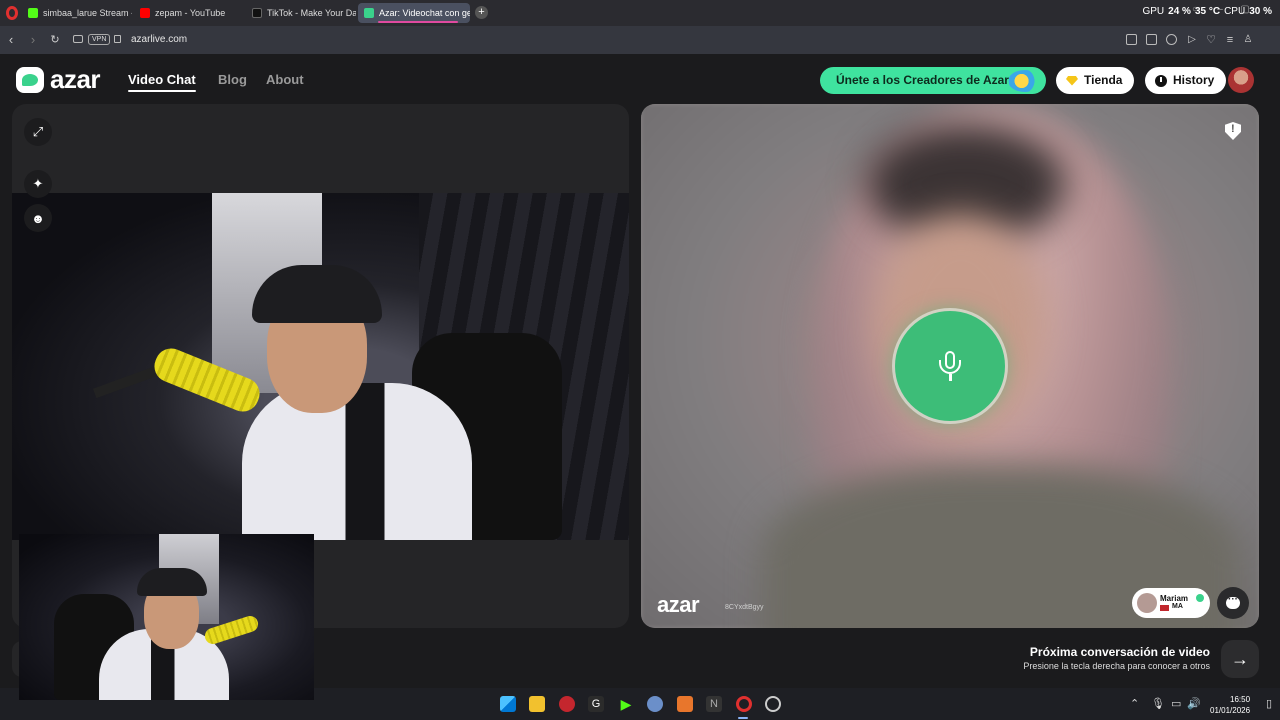 The image size is (1280, 720). I want to click on watermark-code: 8CYxdtBgyy, so click(744, 607).